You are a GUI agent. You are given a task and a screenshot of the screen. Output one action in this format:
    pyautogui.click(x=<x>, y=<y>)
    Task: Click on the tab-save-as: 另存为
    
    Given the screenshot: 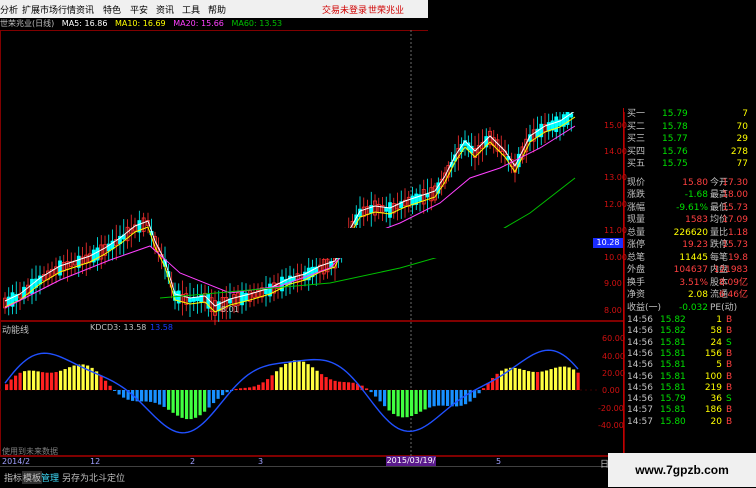 What is the action you would take?
    pyautogui.click(x=75, y=477)
    